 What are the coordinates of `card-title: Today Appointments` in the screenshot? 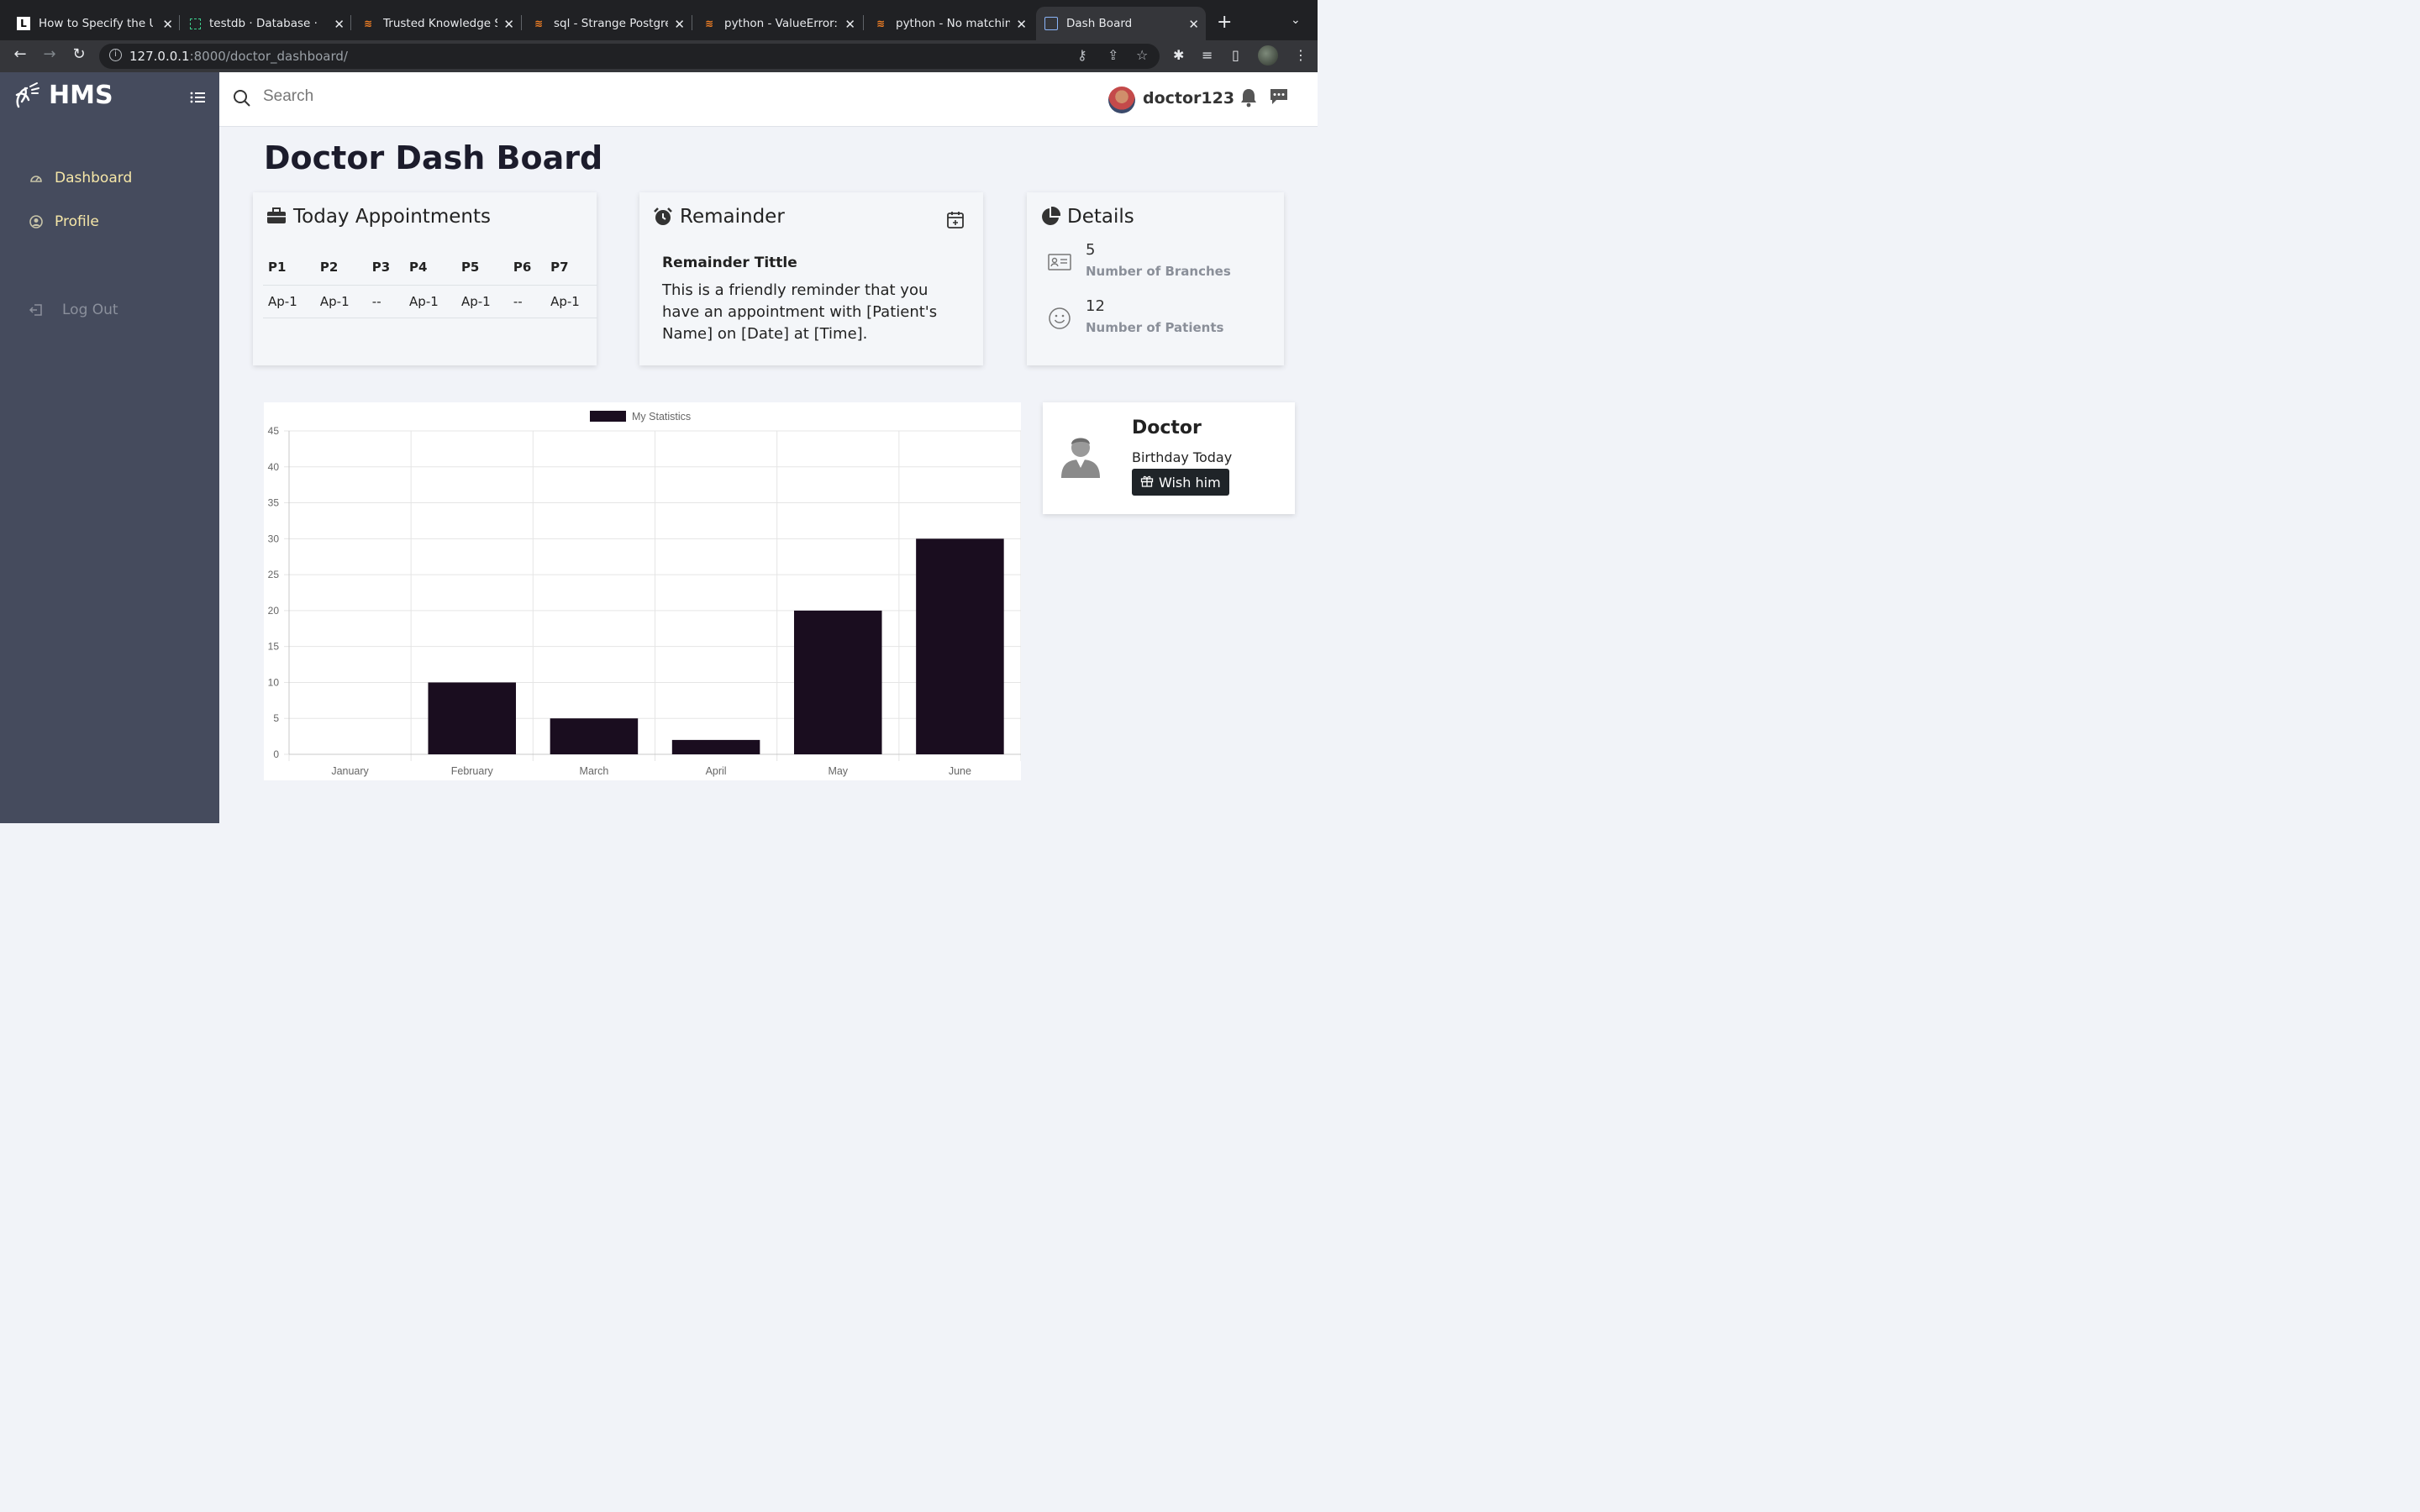 It's located at (378, 217).